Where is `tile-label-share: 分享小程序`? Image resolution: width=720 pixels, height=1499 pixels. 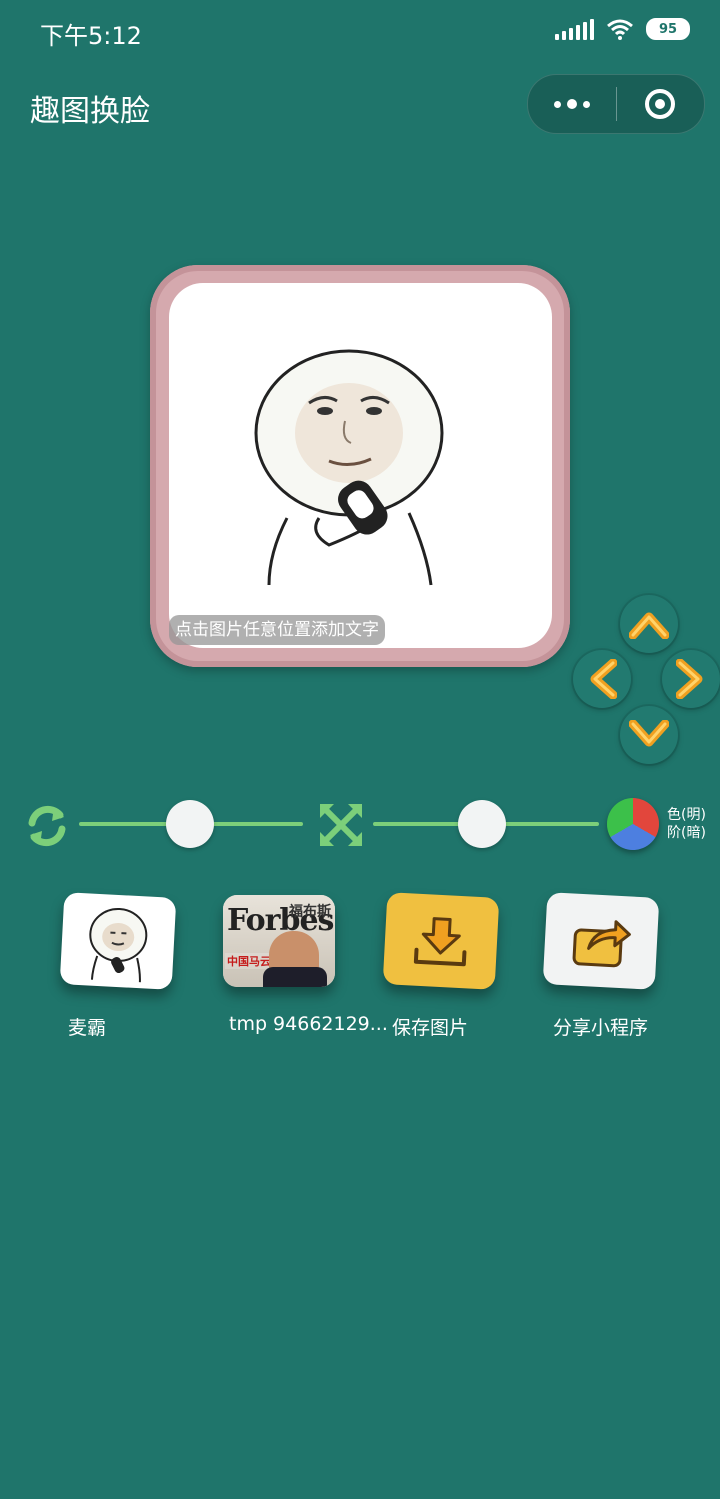 tile-label-share: 分享小程序 is located at coordinates (601, 1028).